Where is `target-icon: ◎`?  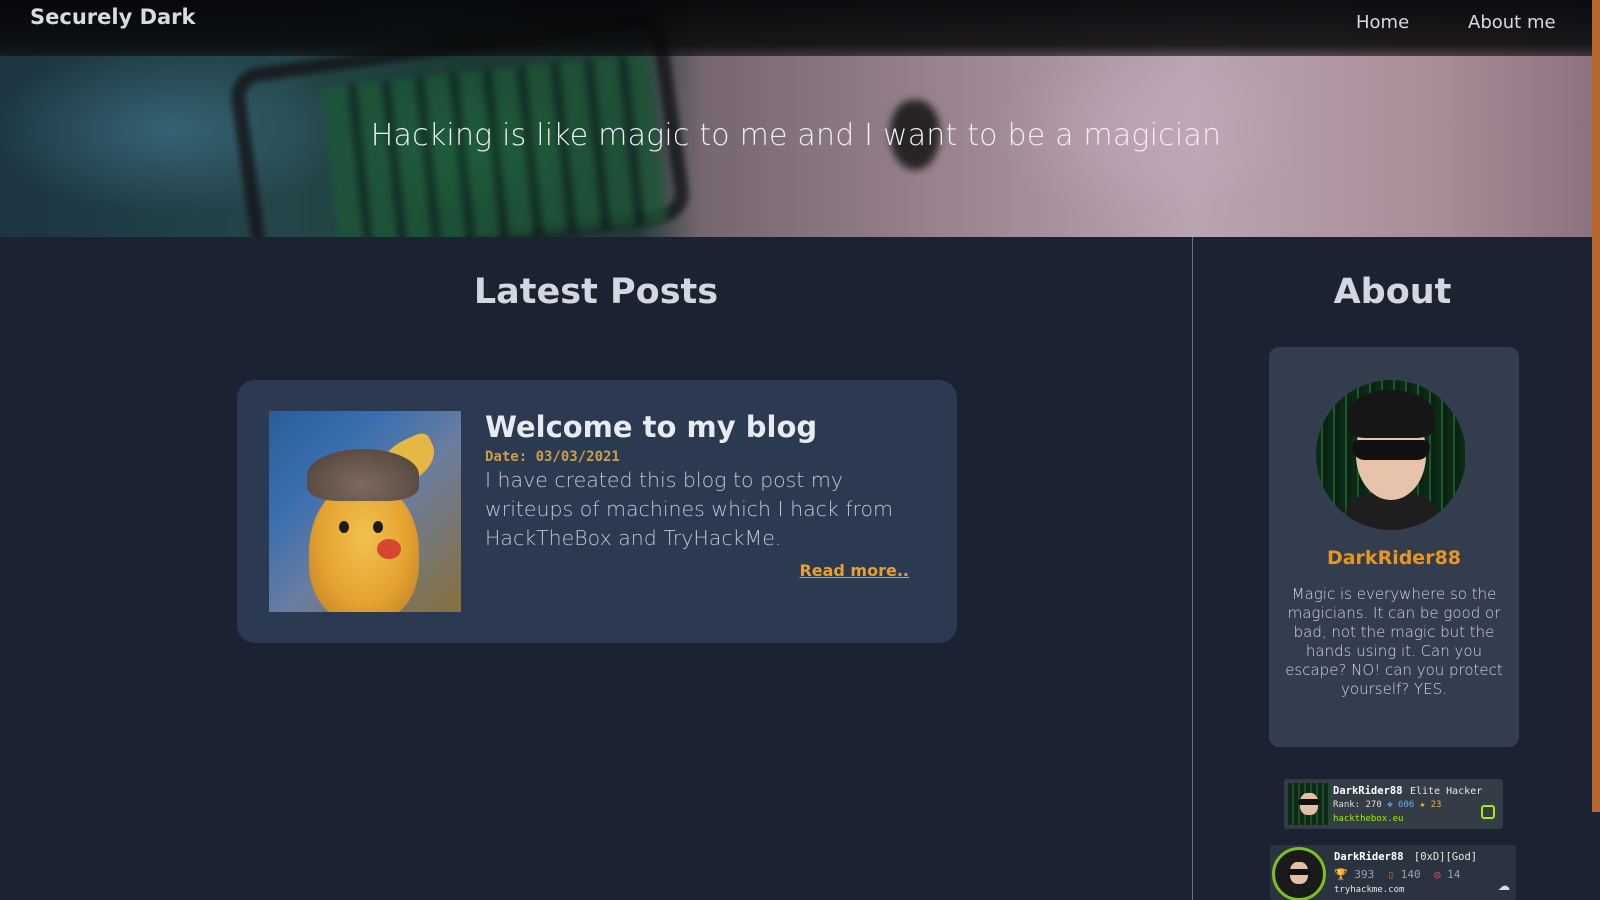
target-icon: ◎ is located at coordinates (1437, 874).